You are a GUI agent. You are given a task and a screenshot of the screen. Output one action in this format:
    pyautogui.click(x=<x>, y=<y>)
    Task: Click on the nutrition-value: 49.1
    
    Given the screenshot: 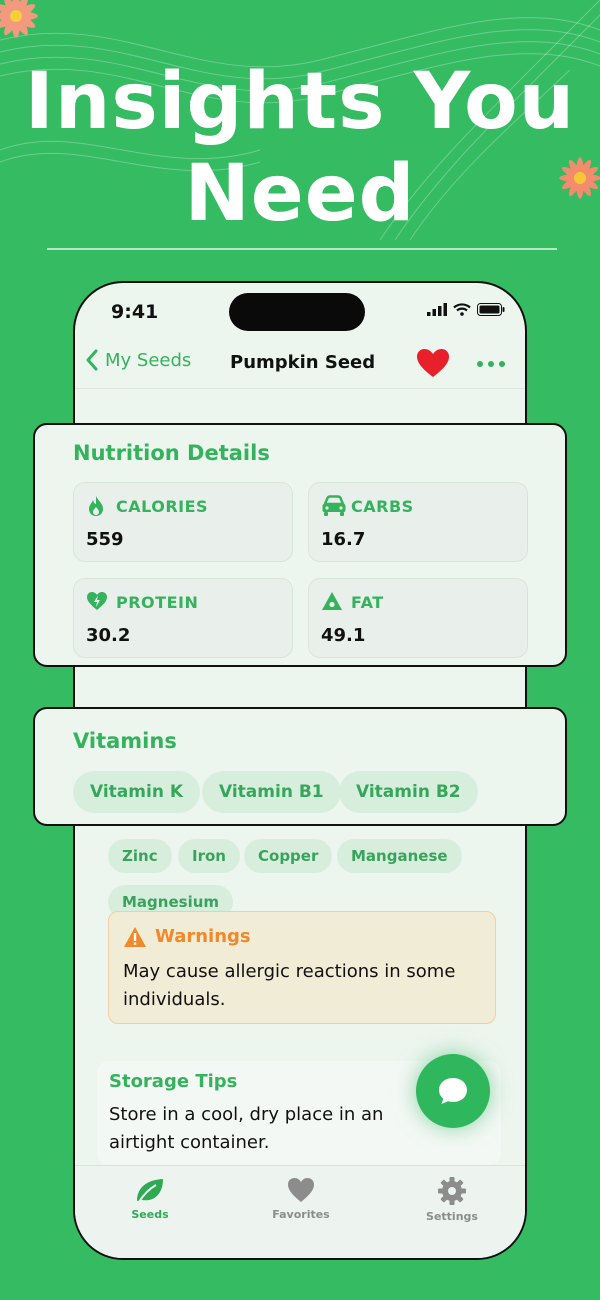 What is the action you would take?
    pyautogui.click(x=343, y=635)
    